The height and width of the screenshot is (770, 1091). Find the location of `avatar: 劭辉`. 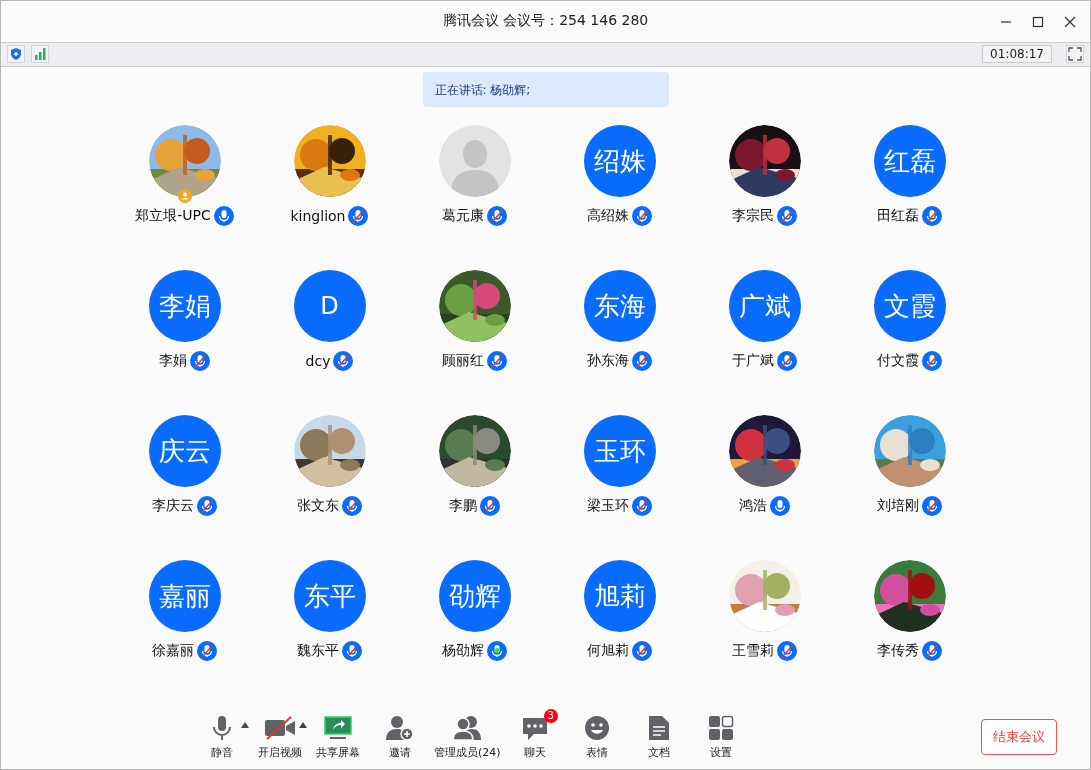

avatar: 劭辉 is located at coordinates (474, 596).